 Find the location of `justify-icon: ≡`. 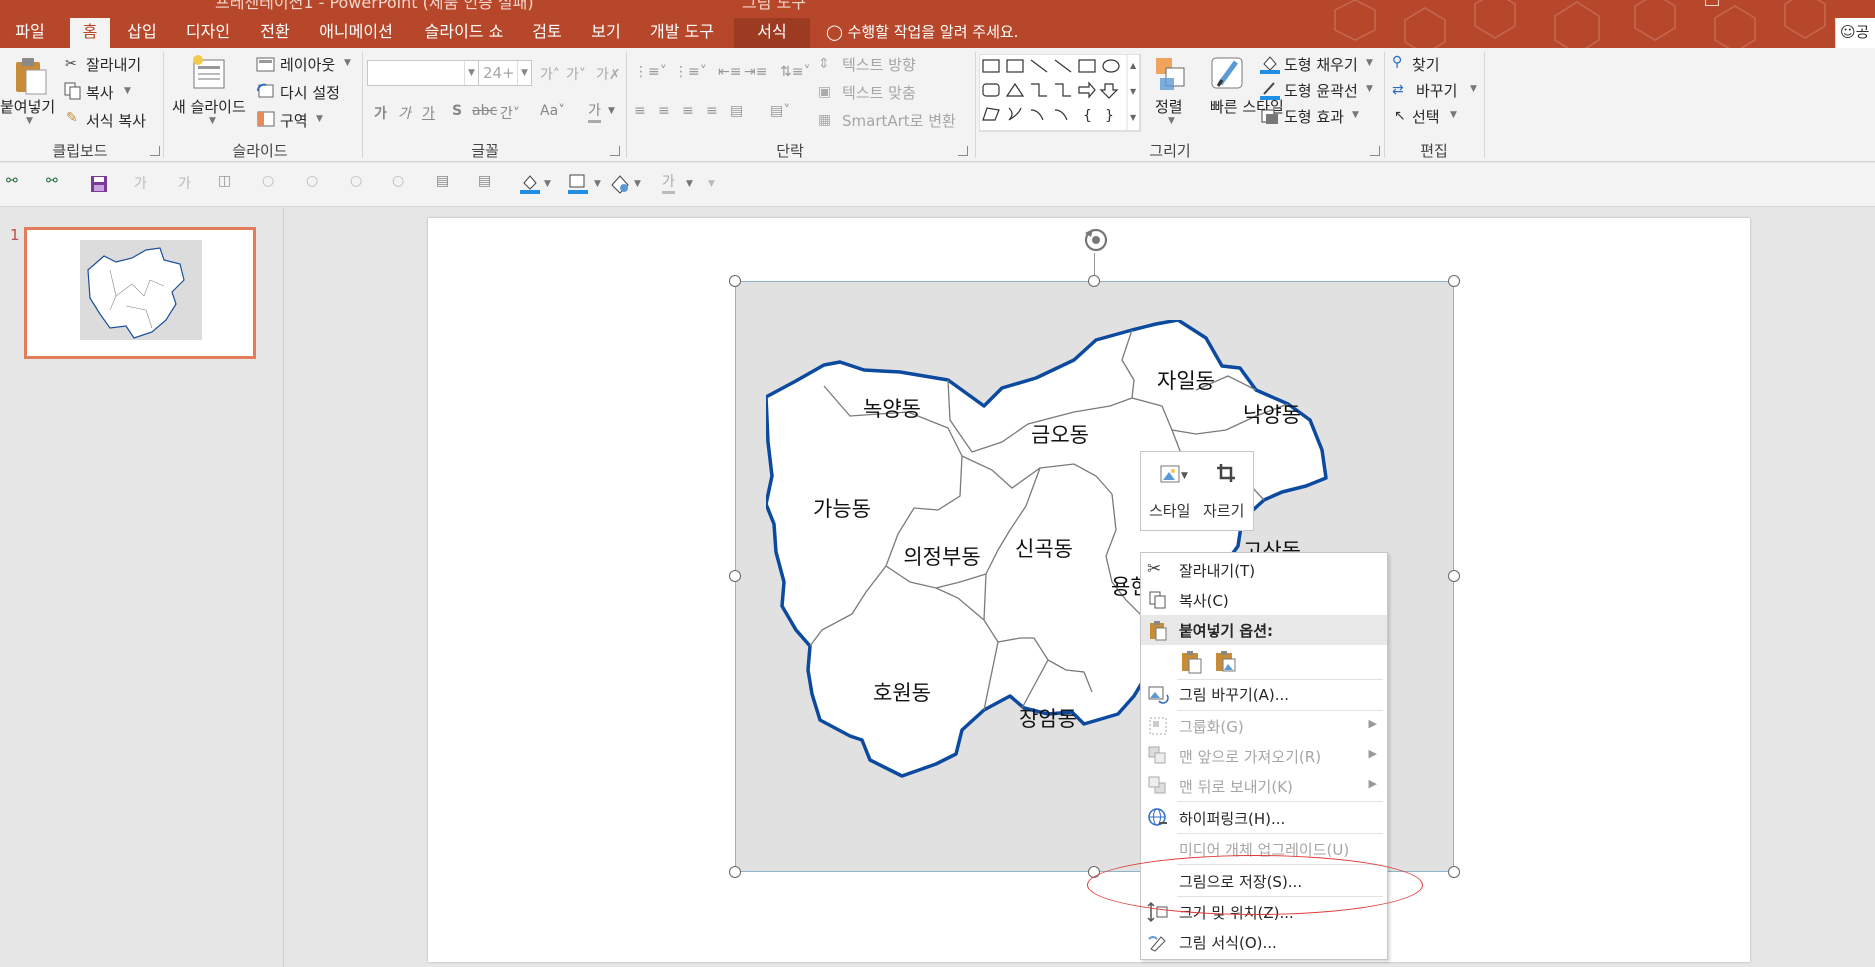

justify-icon: ≡ is located at coordinates (712, 111).